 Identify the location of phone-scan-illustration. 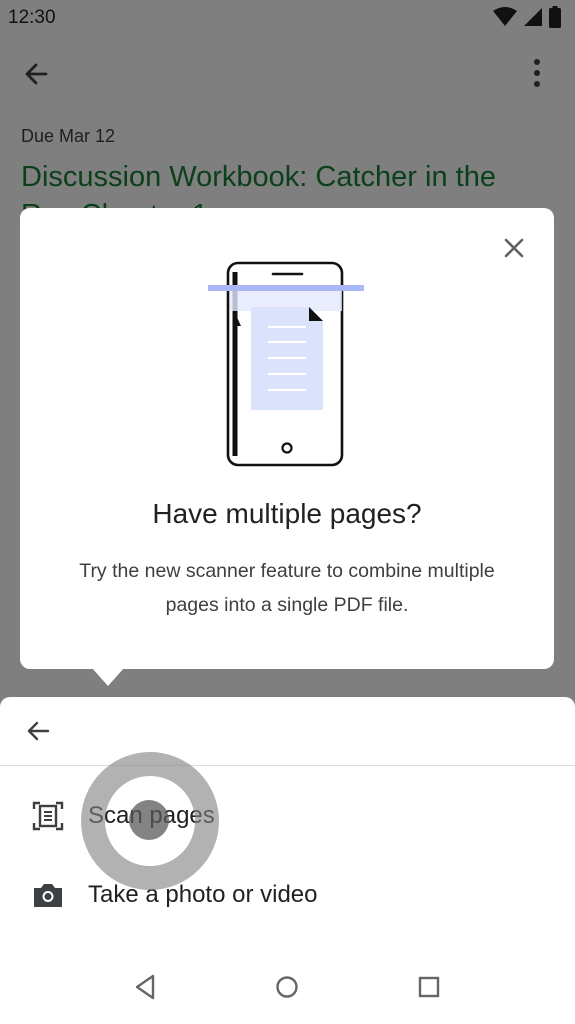
(286, 364).